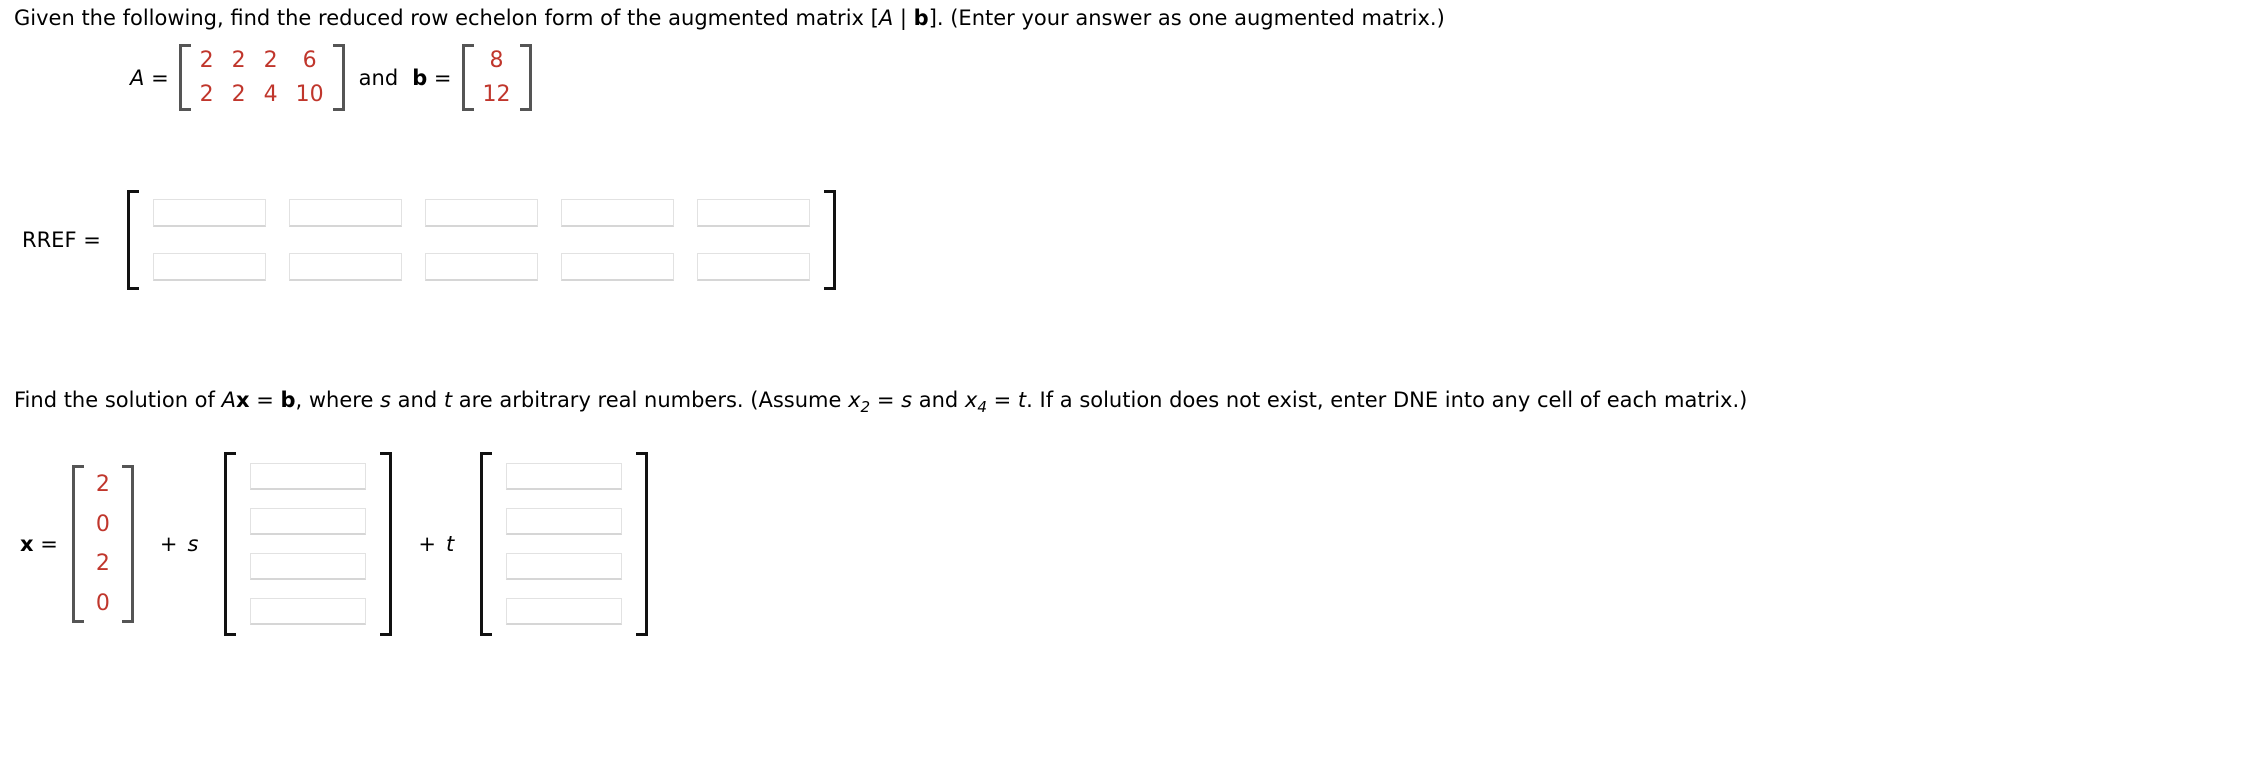  Describe the element at coordinates (525, 77) in the screenshot. I see `vector-b-right-bracket` at that location.